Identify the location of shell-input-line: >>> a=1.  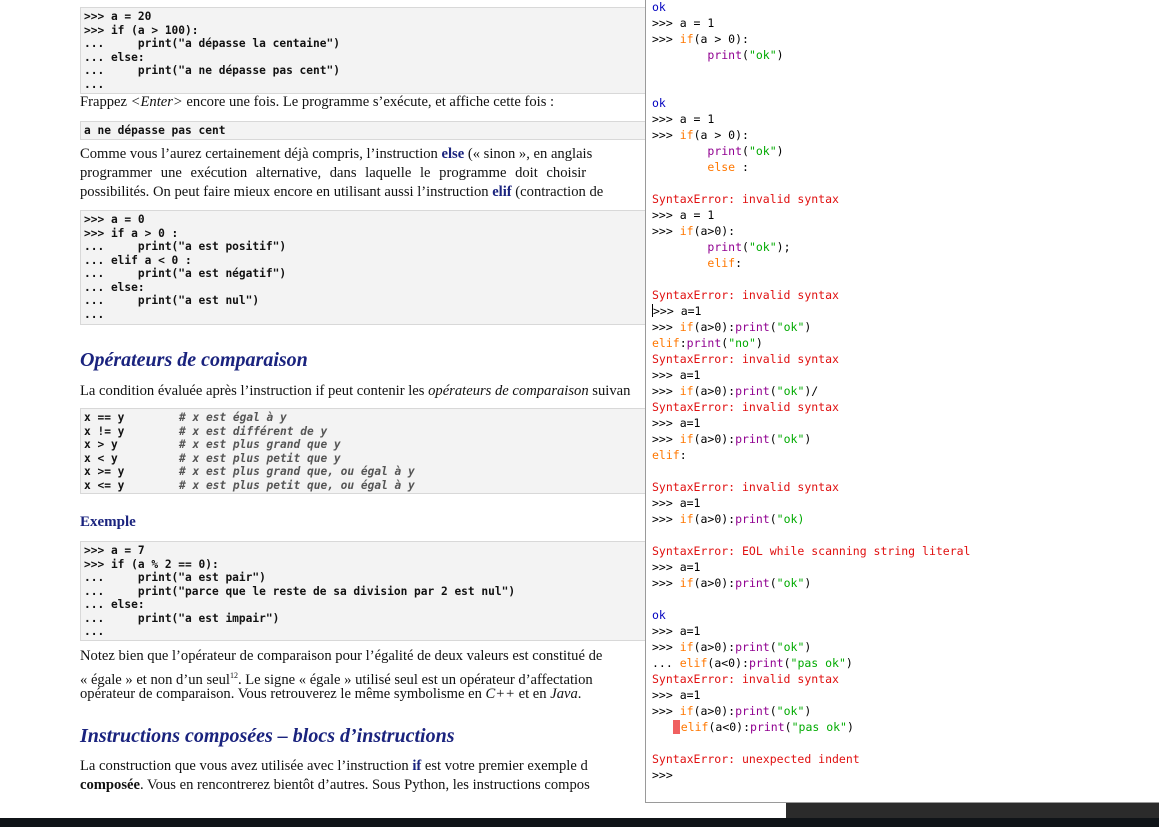
(811, 631).